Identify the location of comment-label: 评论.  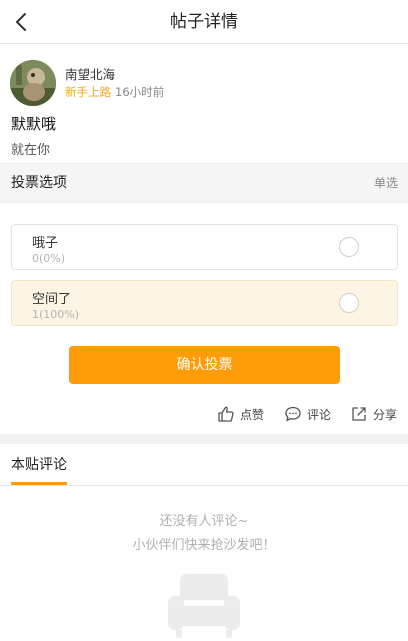
(319, 414).